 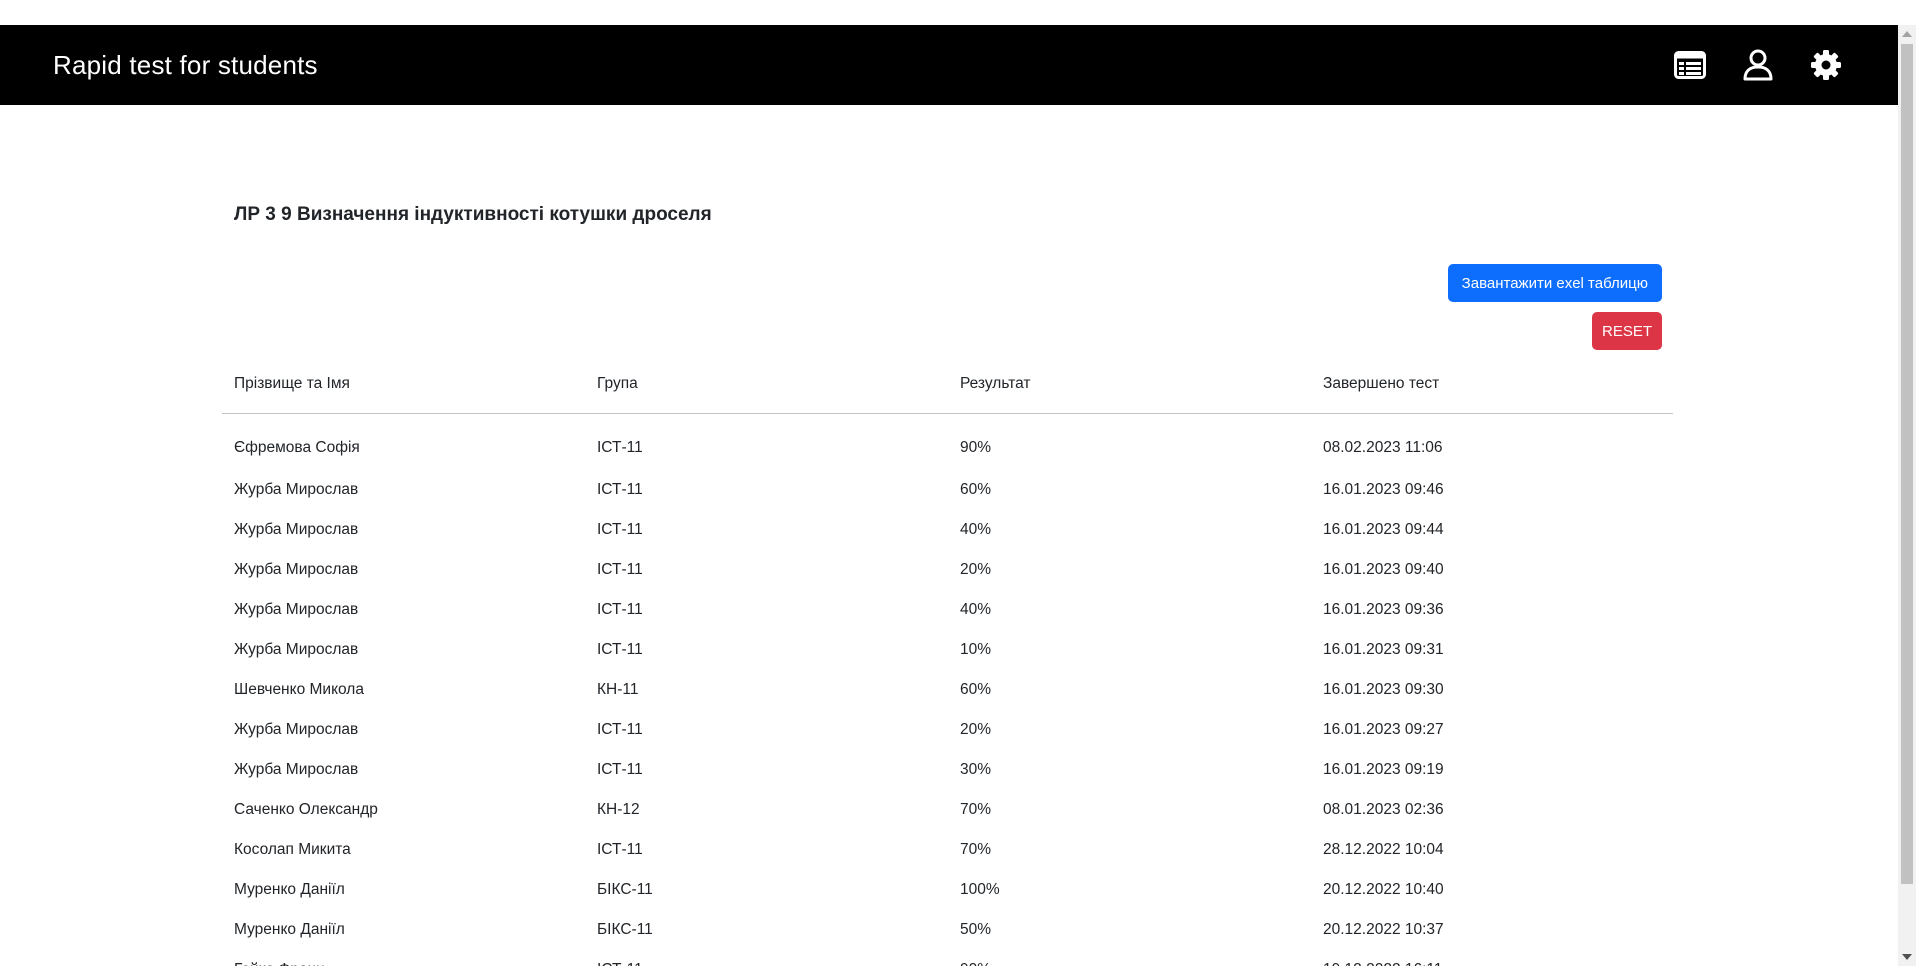 I want to click on cell-result: 10%, so click(x=976, y=649).